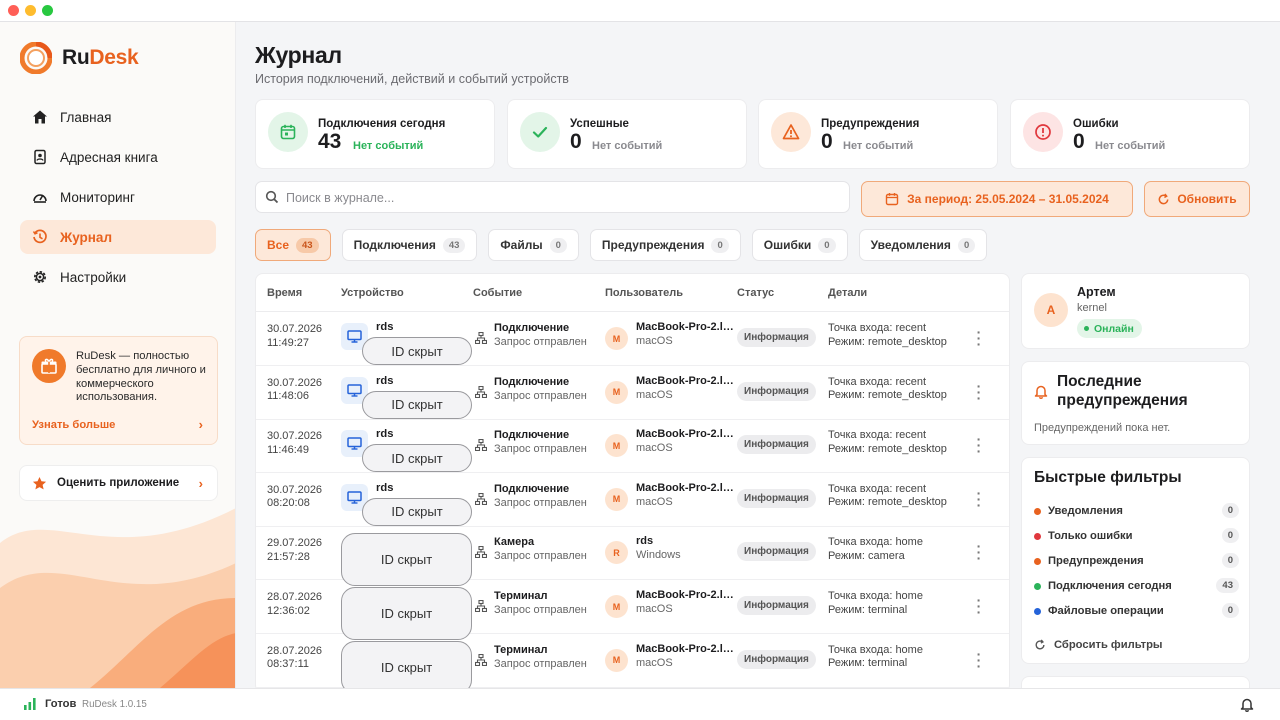 The height and width of the screenshot is (720, 1280). Describe the element at coordinates (298, 55) in the screenshot. I see `page-title: Журнал` at that location.